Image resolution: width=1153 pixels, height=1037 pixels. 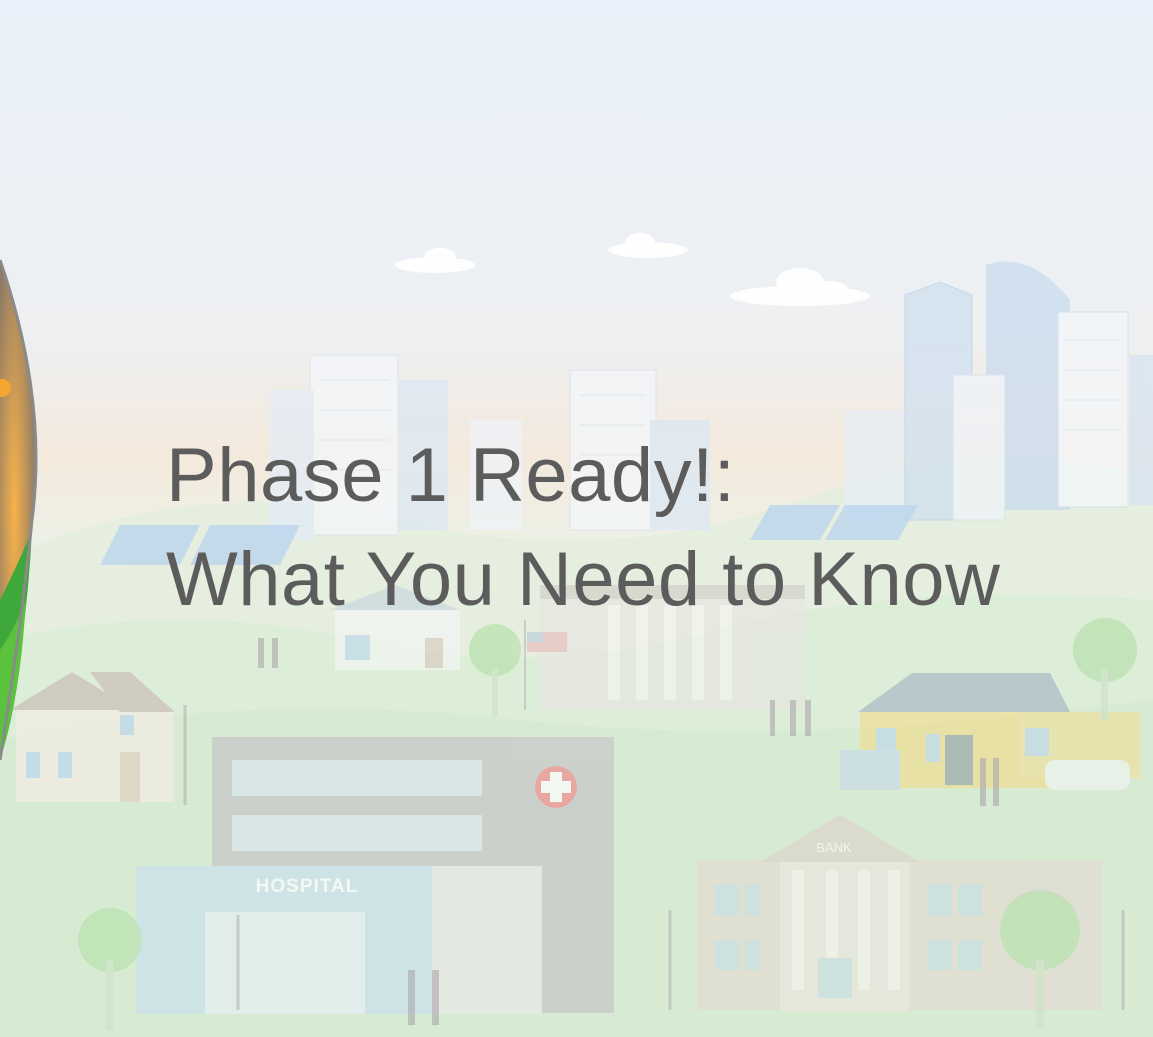 What do you see at coordinates (307, 886) in the screenshot?
I see `hospital-sign: HOSPITAL` at bounding box center [307, 886].